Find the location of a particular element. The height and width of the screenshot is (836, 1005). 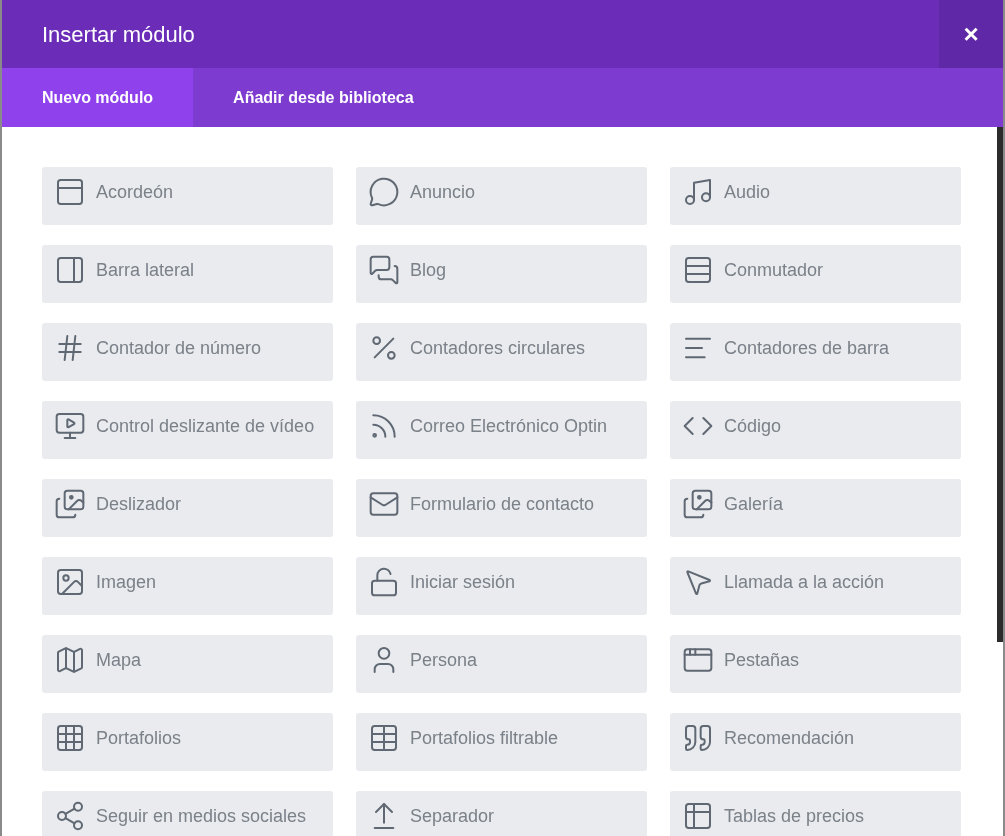

module-button: Galería is located at coordinates (815, 508).